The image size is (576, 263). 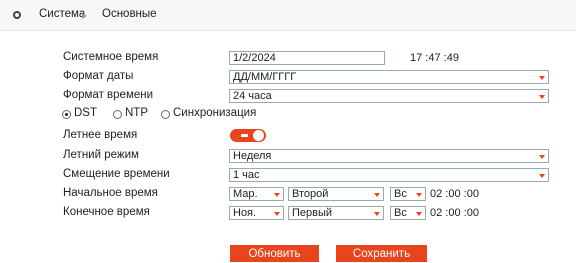 What do you see at coordinates (288, 15) in the screenshot?
I see `breadcrumb-bar: Система Основные` at bounding box center [288, 15].